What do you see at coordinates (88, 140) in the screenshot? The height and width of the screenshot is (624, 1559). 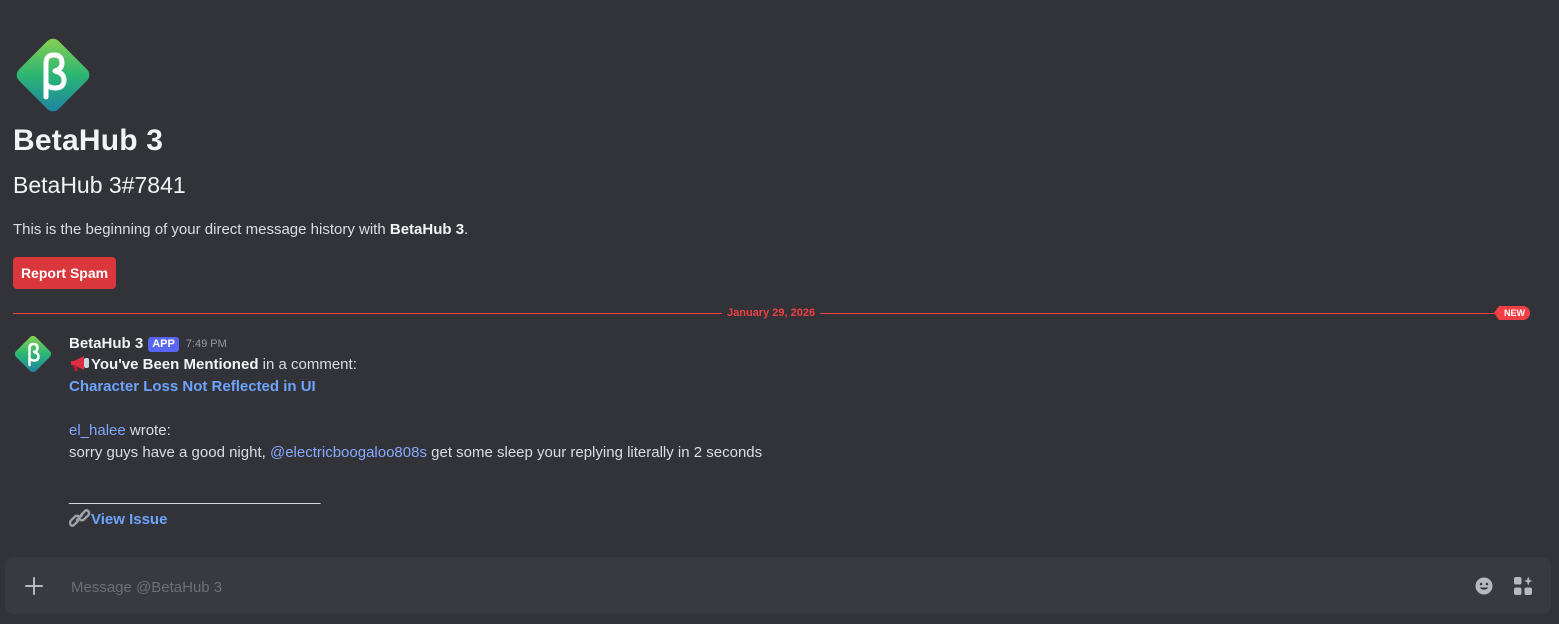 I see `profile-name: BetaHub 3` at bounding box center [88, 140].